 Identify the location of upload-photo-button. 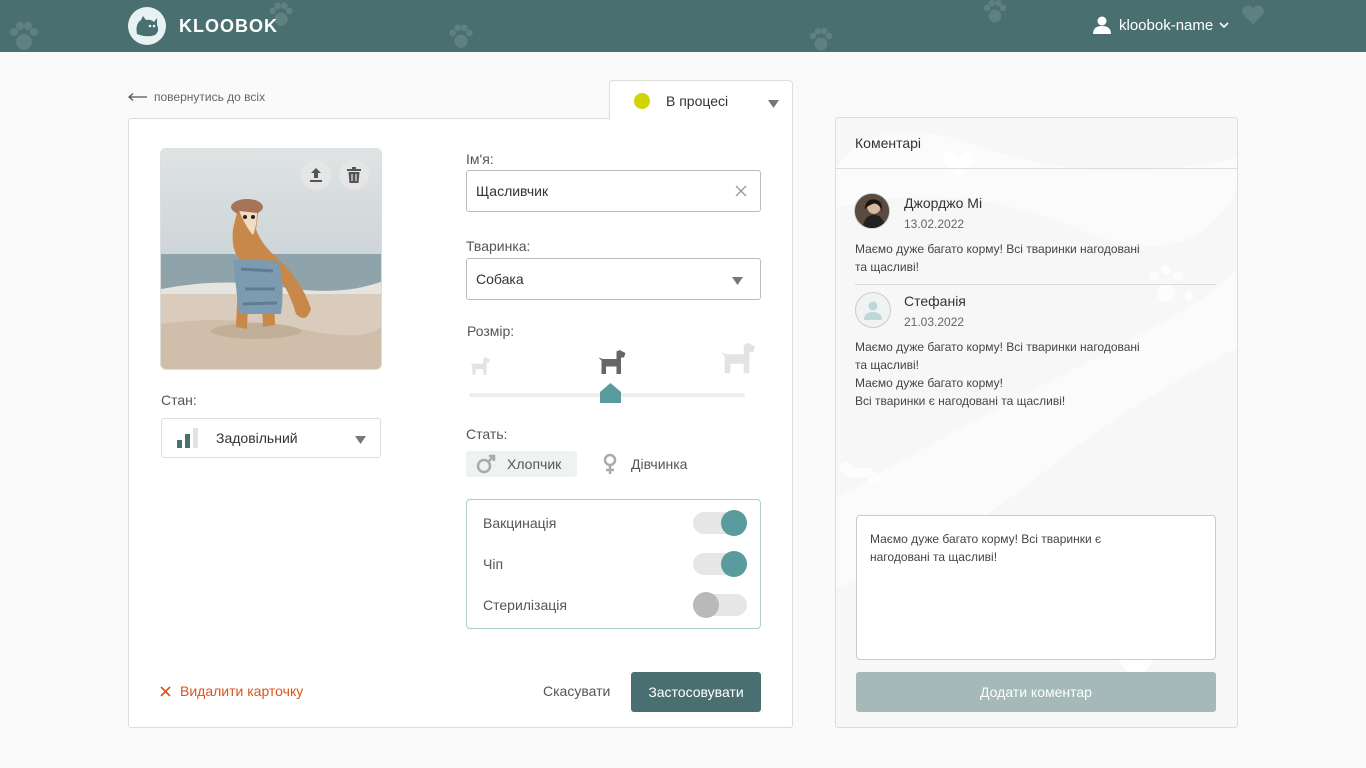
(316, 175).